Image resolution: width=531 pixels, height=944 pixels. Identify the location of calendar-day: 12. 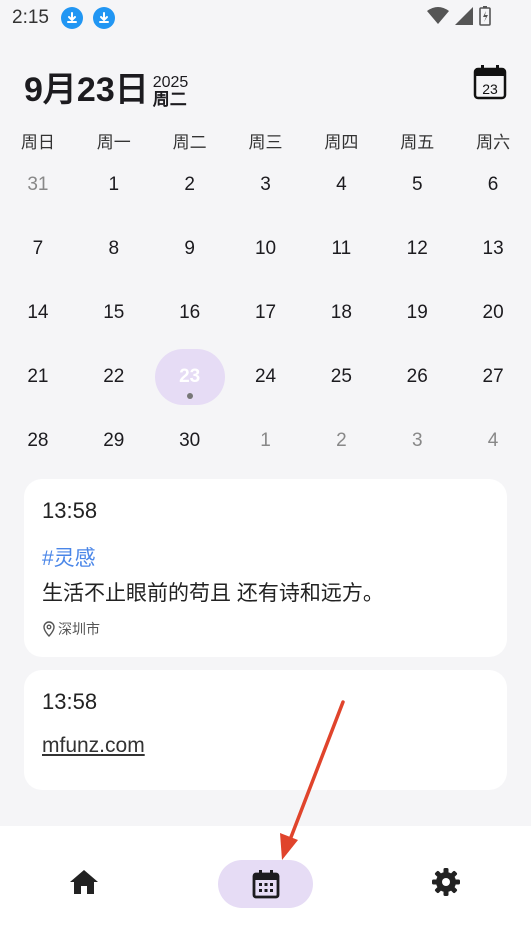
(417, 249).